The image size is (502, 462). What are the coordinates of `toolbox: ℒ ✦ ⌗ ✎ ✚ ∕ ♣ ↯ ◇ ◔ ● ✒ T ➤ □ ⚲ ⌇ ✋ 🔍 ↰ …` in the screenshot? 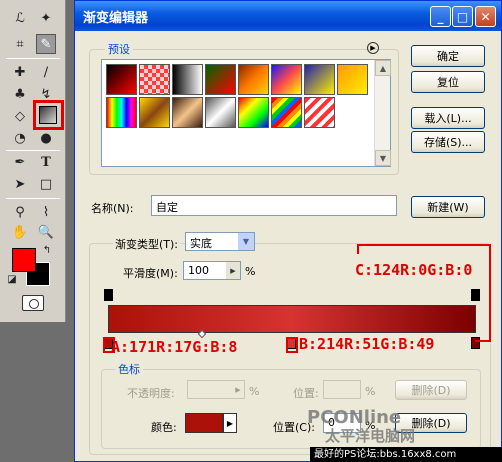 It's located at (33, 231).